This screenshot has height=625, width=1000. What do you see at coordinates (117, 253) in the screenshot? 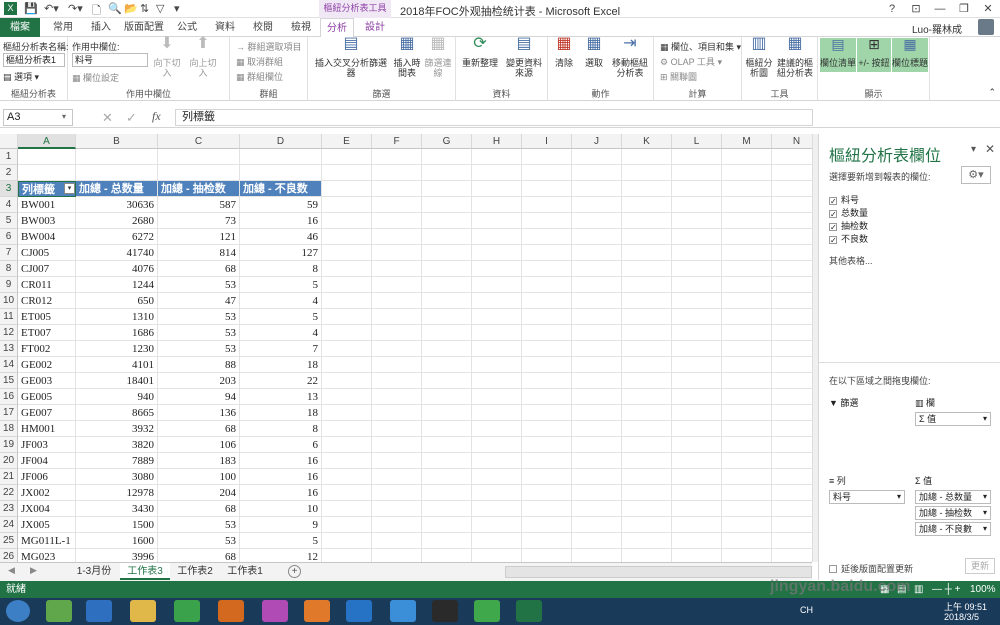
I see `value-cell: 41740` at bounding box center [117, 253].